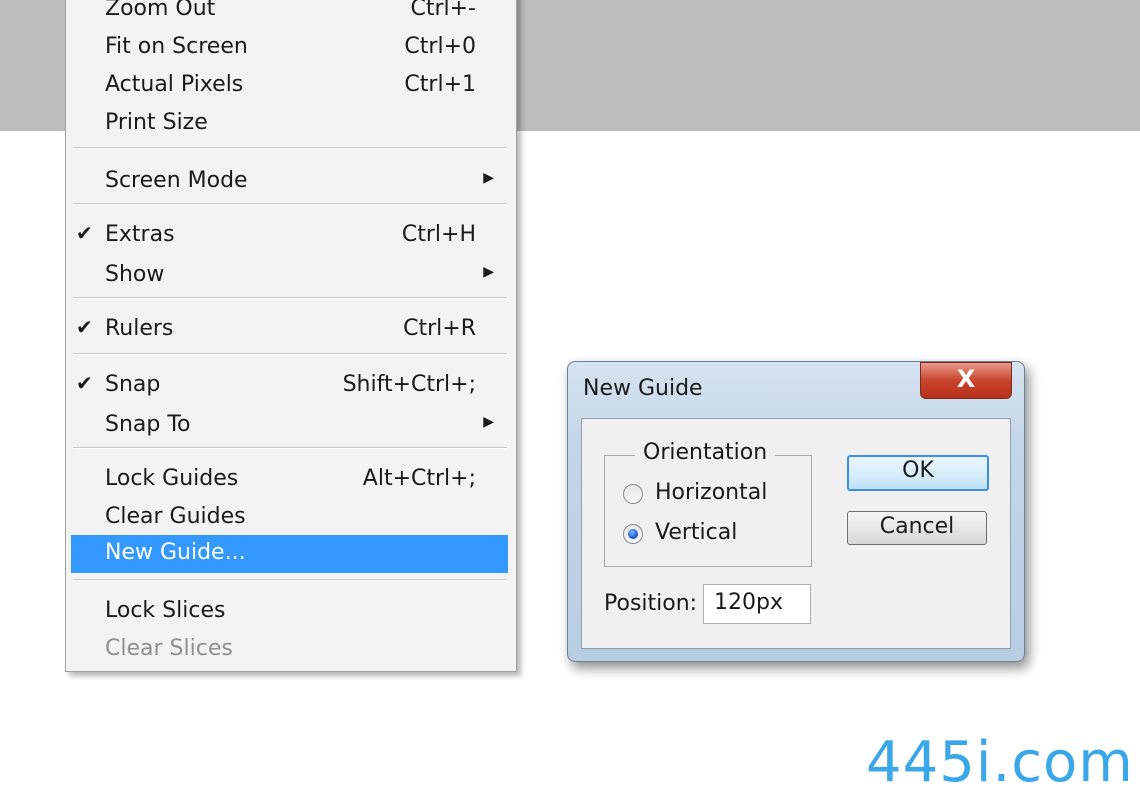 This screenshot has width=1140, height=800. What do you see at coordinates (289, 611) in the screenshot?
I see `menu-item-lock-slices: Lock Slices` at bounding box center [289, 611].